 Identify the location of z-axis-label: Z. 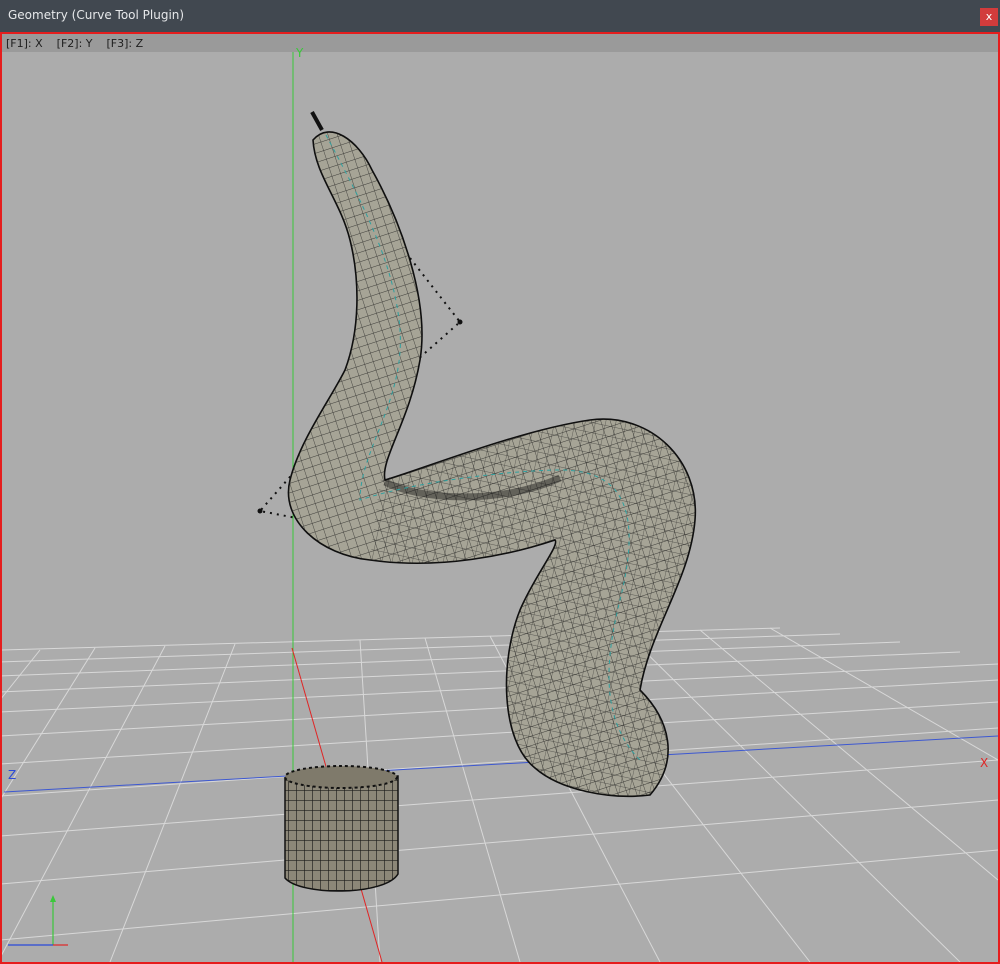
(12, 775).